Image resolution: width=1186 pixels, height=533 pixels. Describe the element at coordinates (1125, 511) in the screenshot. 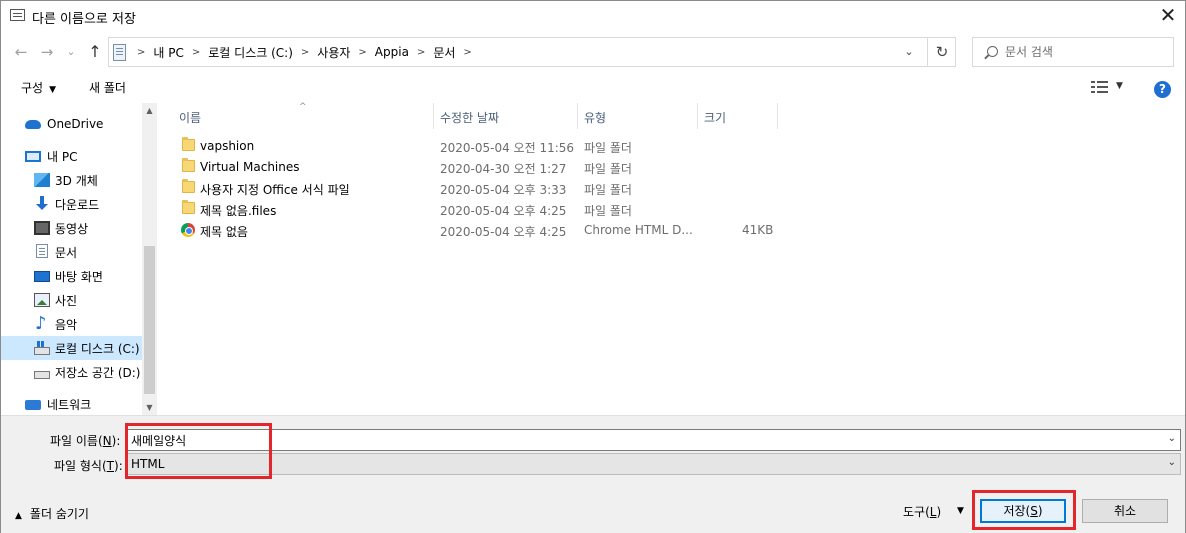

I see `cancel-button: 취소` at that location.